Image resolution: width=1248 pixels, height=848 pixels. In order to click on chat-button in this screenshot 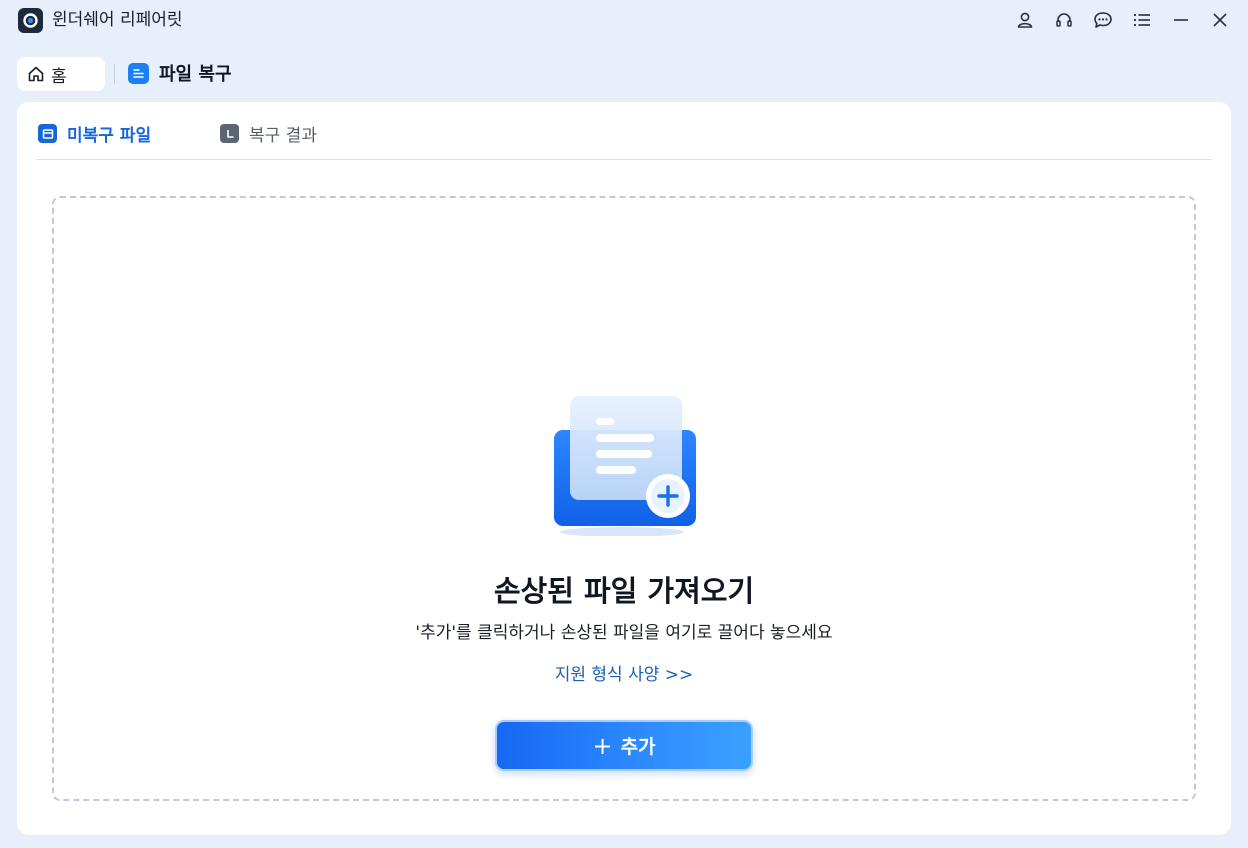, I will do `click(1102, 19)`.